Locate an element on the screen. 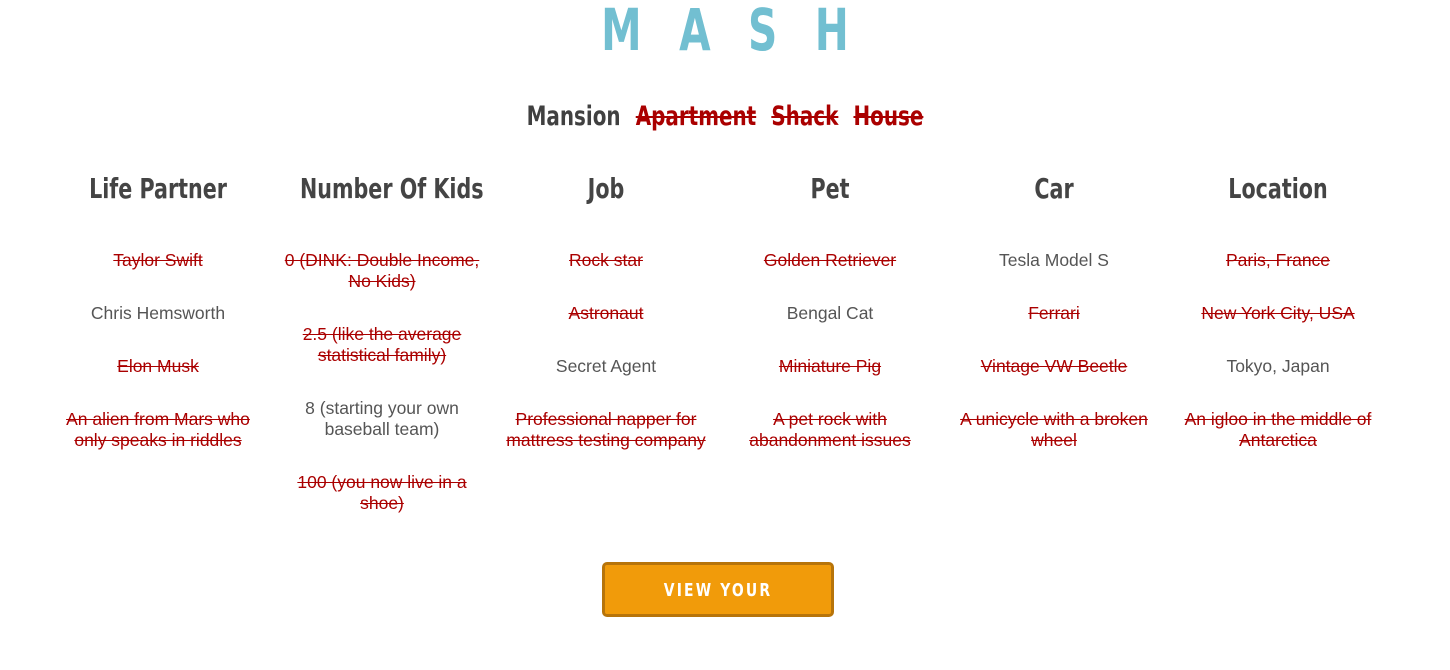  view-fortune-button: VIEW YOUR FORTUNE is located at coordinates (718, 606).